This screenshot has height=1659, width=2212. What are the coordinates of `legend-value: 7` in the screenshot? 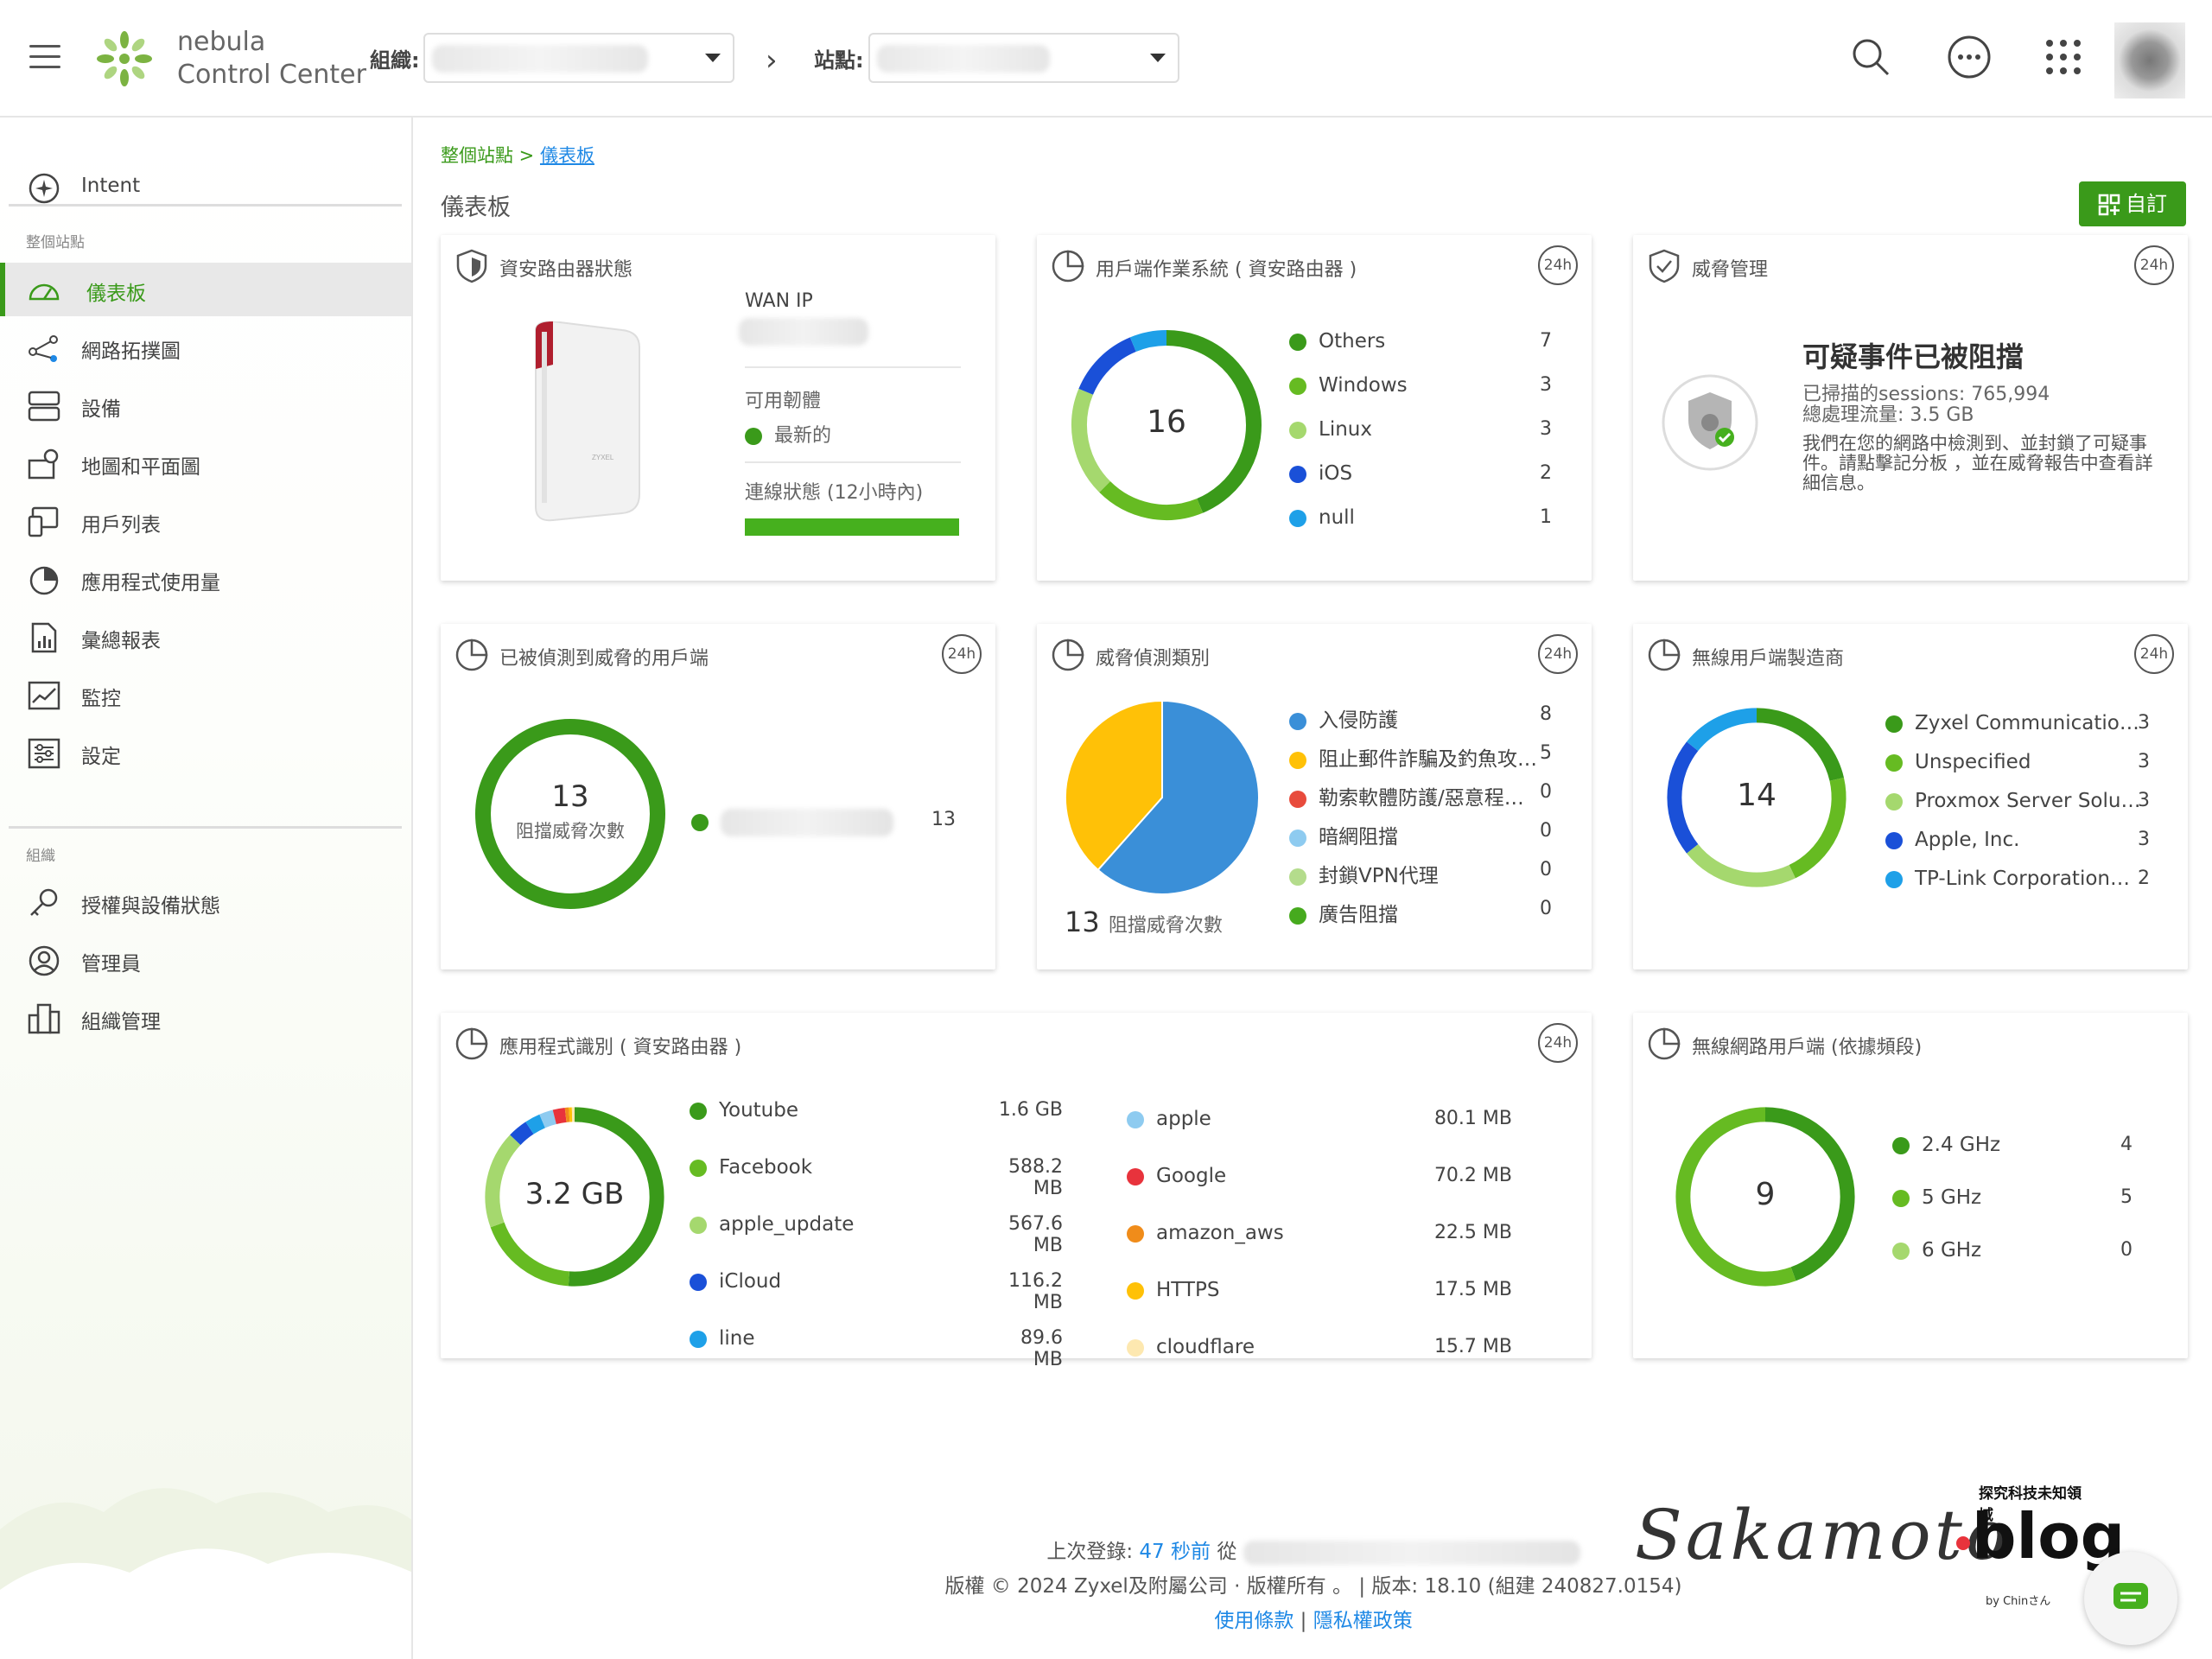 It's located at (1527, 341).